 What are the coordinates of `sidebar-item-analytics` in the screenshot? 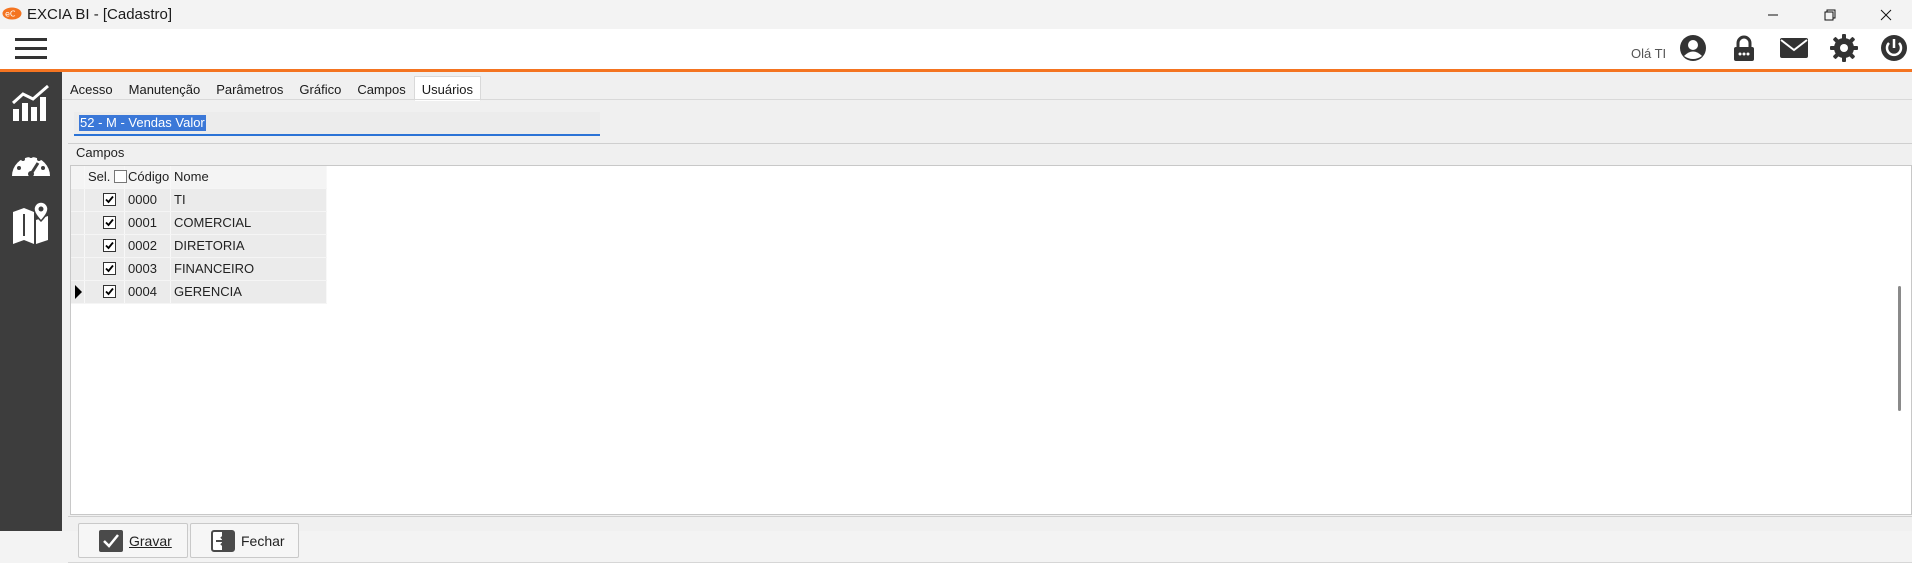 It's located at (31, 103).